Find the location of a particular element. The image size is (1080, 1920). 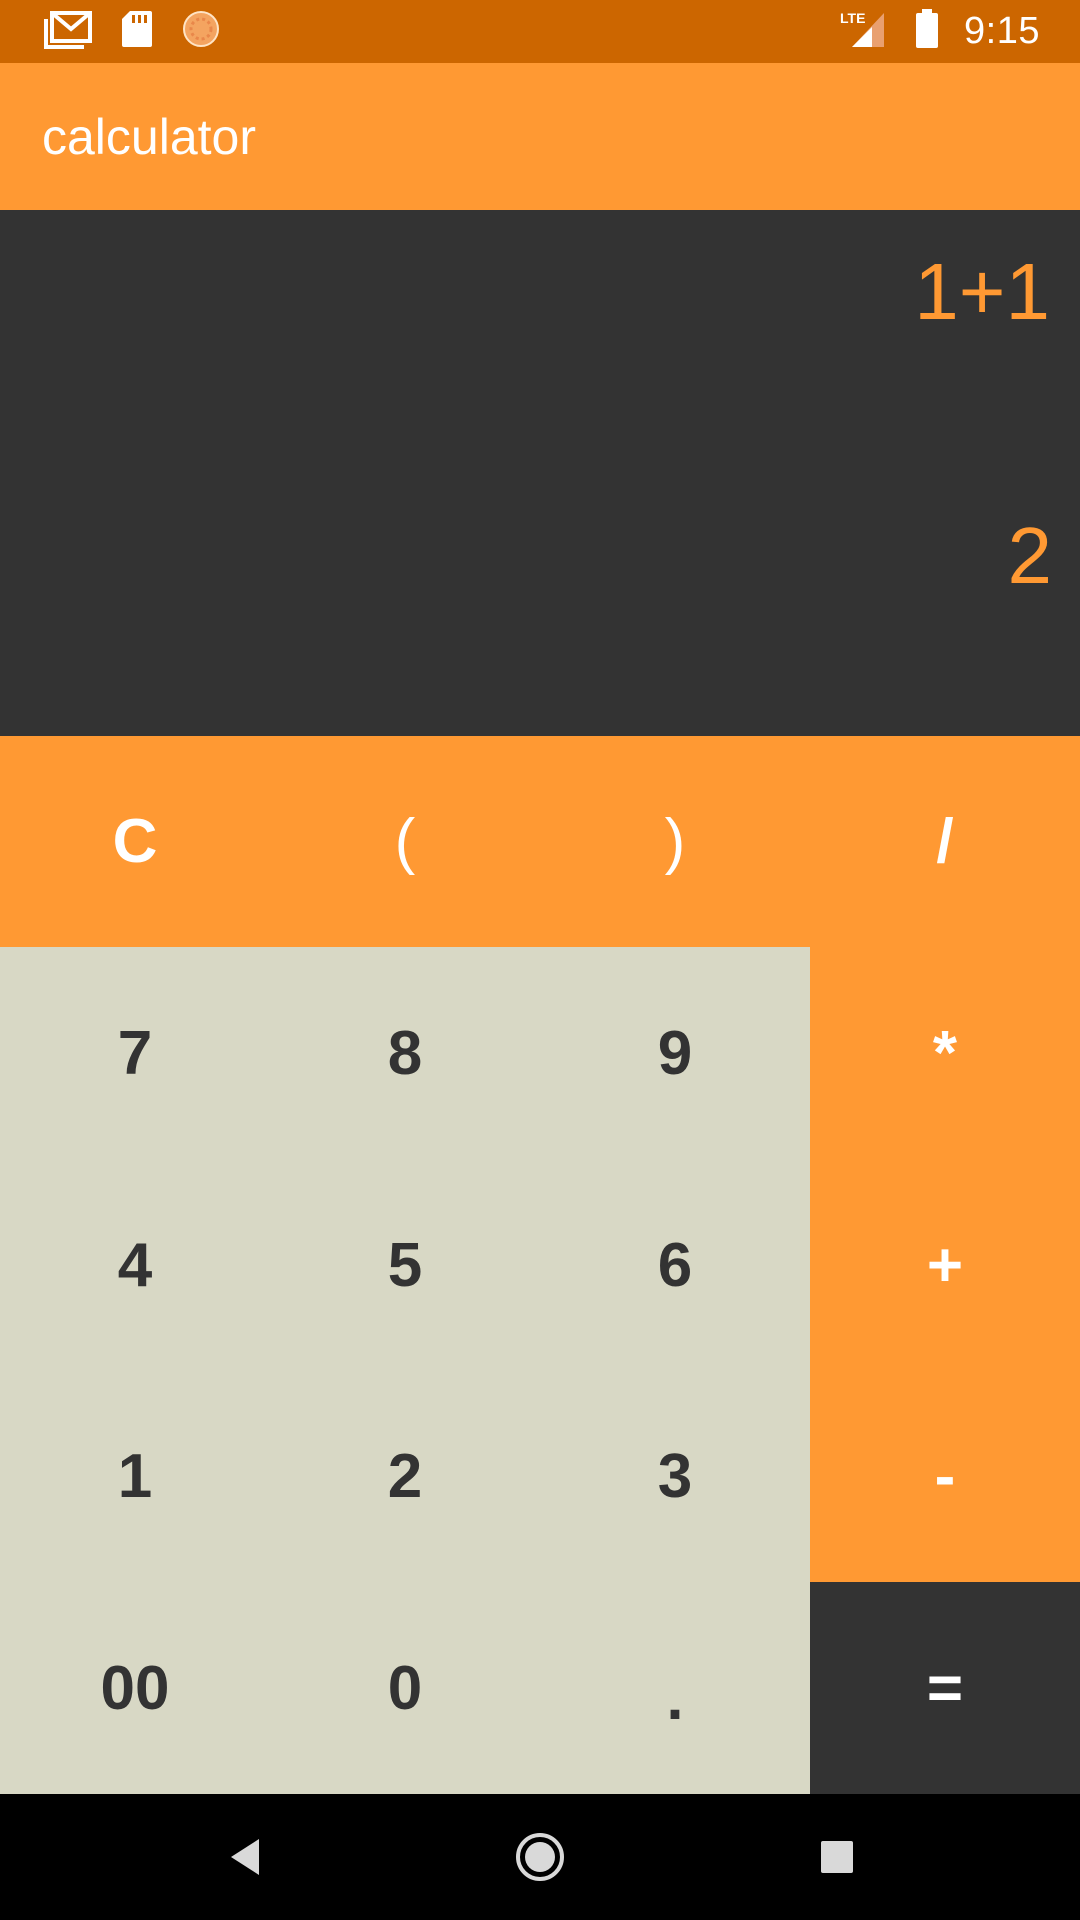

key-7-button: 7 is located at coordinates (135, 1053).